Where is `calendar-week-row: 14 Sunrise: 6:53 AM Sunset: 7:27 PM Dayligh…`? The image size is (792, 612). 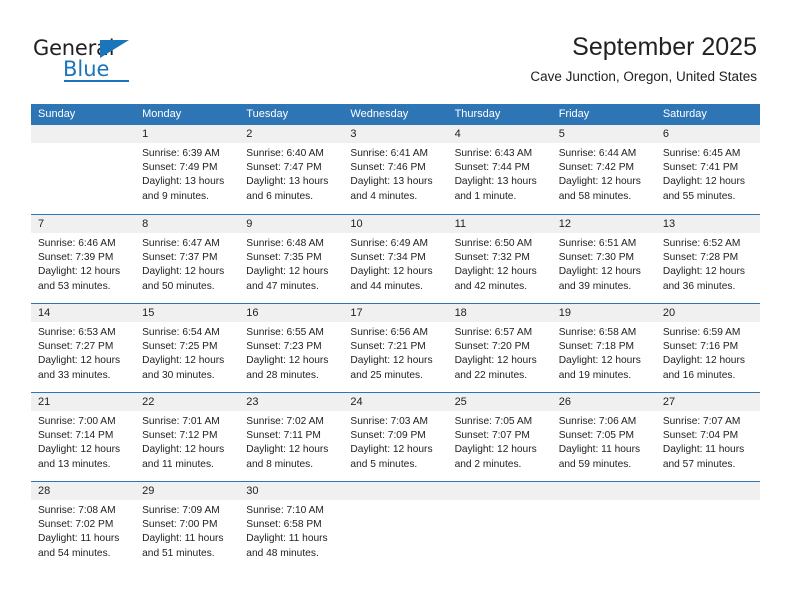 calendar-week-row: 14 Sunrise: 6:53 AM Sunset: 7:27 PM Dayligh… is located at coordinates (395, 347).